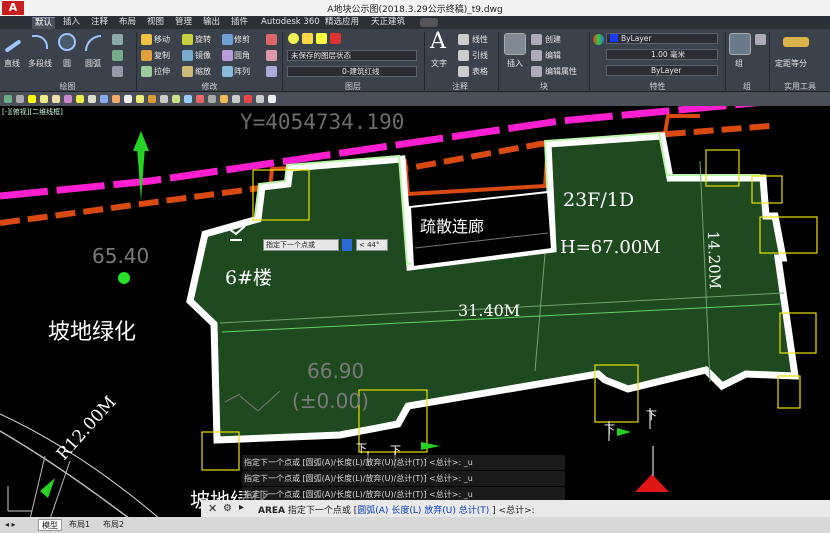 The height and width of the screenshot is (533, 830). What do you see at coordinates (440, 511) in the screenshot?
I see `option-undo: 放弃(U)` at bounding box center [440, 511].